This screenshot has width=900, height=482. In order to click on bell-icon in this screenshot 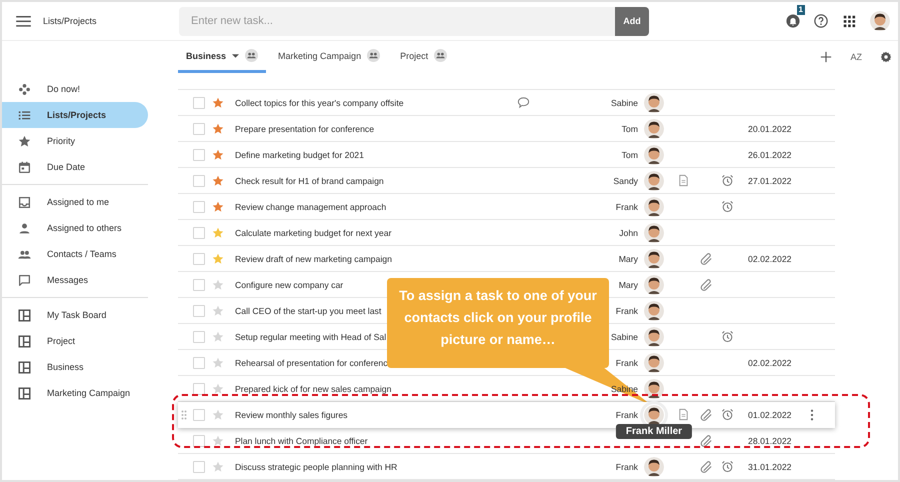, I will do `click(793, 21)`.